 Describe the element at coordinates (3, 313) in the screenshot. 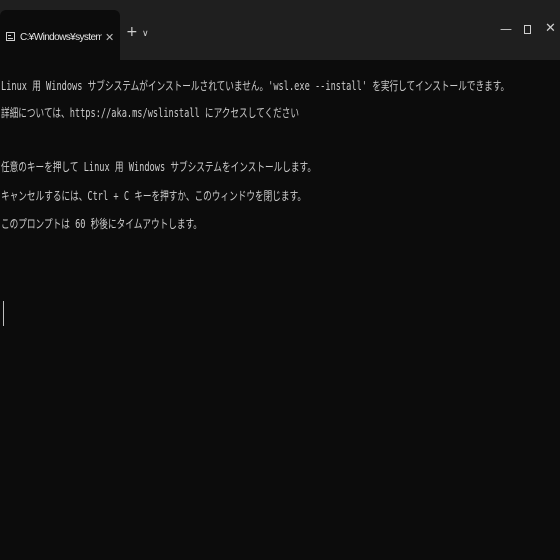

I see `text-cursor` at that location.